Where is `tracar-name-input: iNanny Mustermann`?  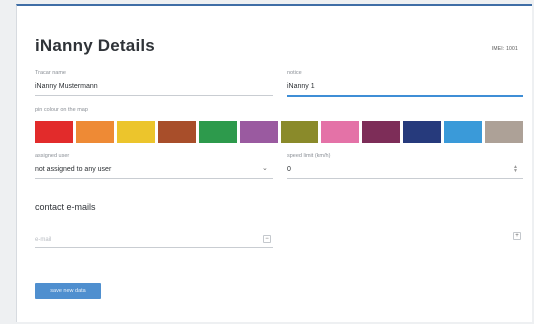 tracar-name-input: iNanny Mustermann is located at coordinates (66, 86).